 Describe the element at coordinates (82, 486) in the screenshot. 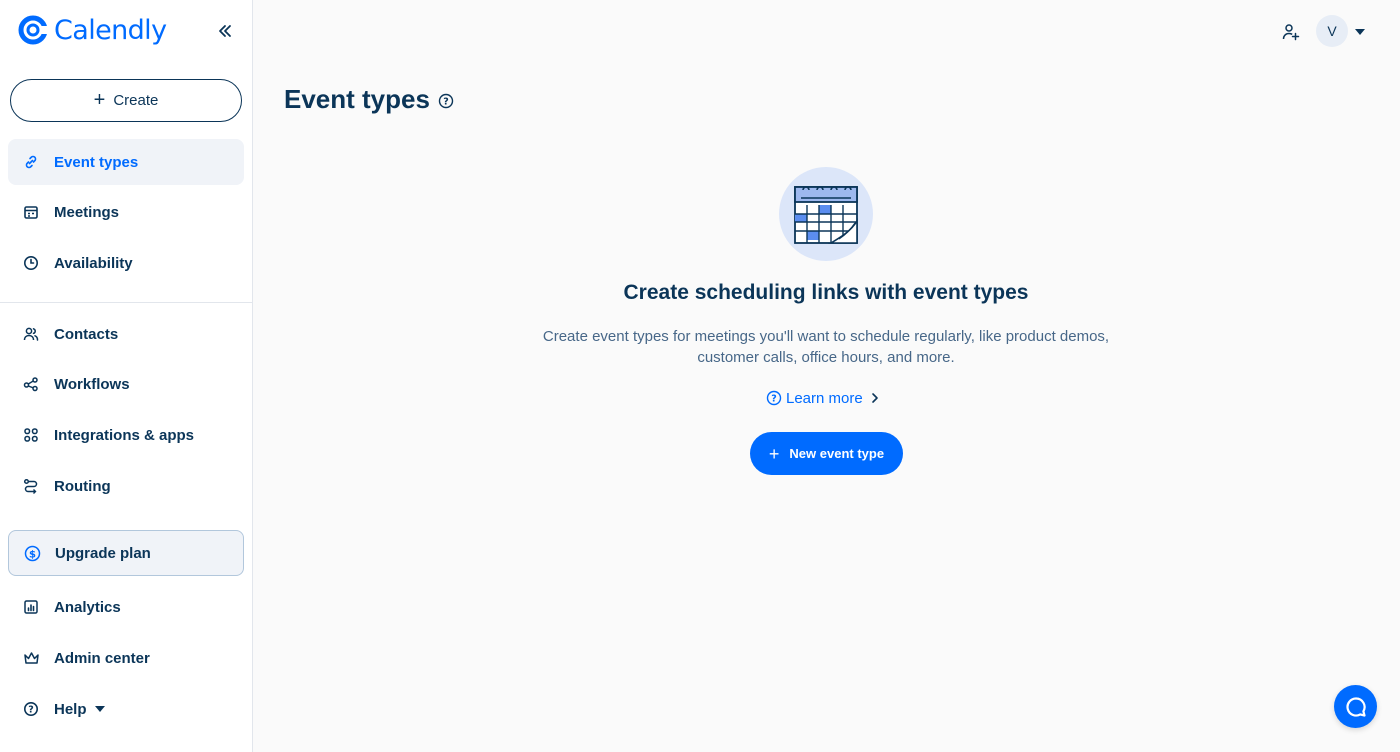

I see `sidebar-item-label: Routing` at that location.